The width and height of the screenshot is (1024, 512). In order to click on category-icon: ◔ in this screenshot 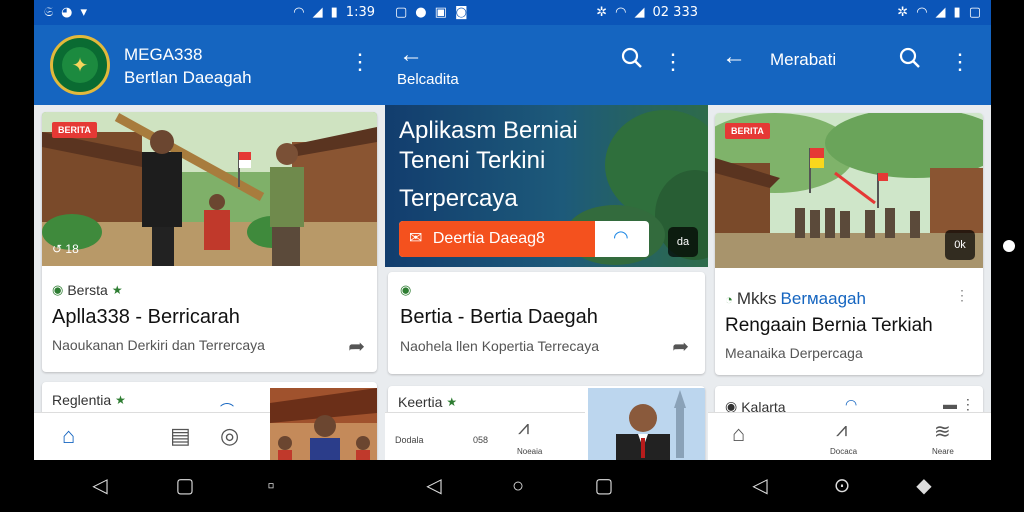, I will do `click(729, 299)`.